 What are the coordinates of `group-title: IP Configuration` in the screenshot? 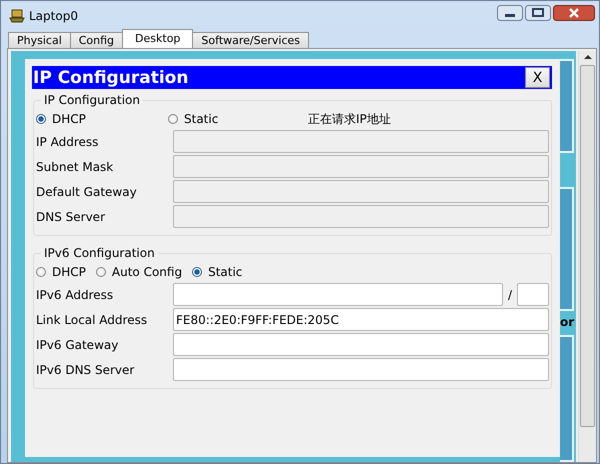 It's located at (92, 100).